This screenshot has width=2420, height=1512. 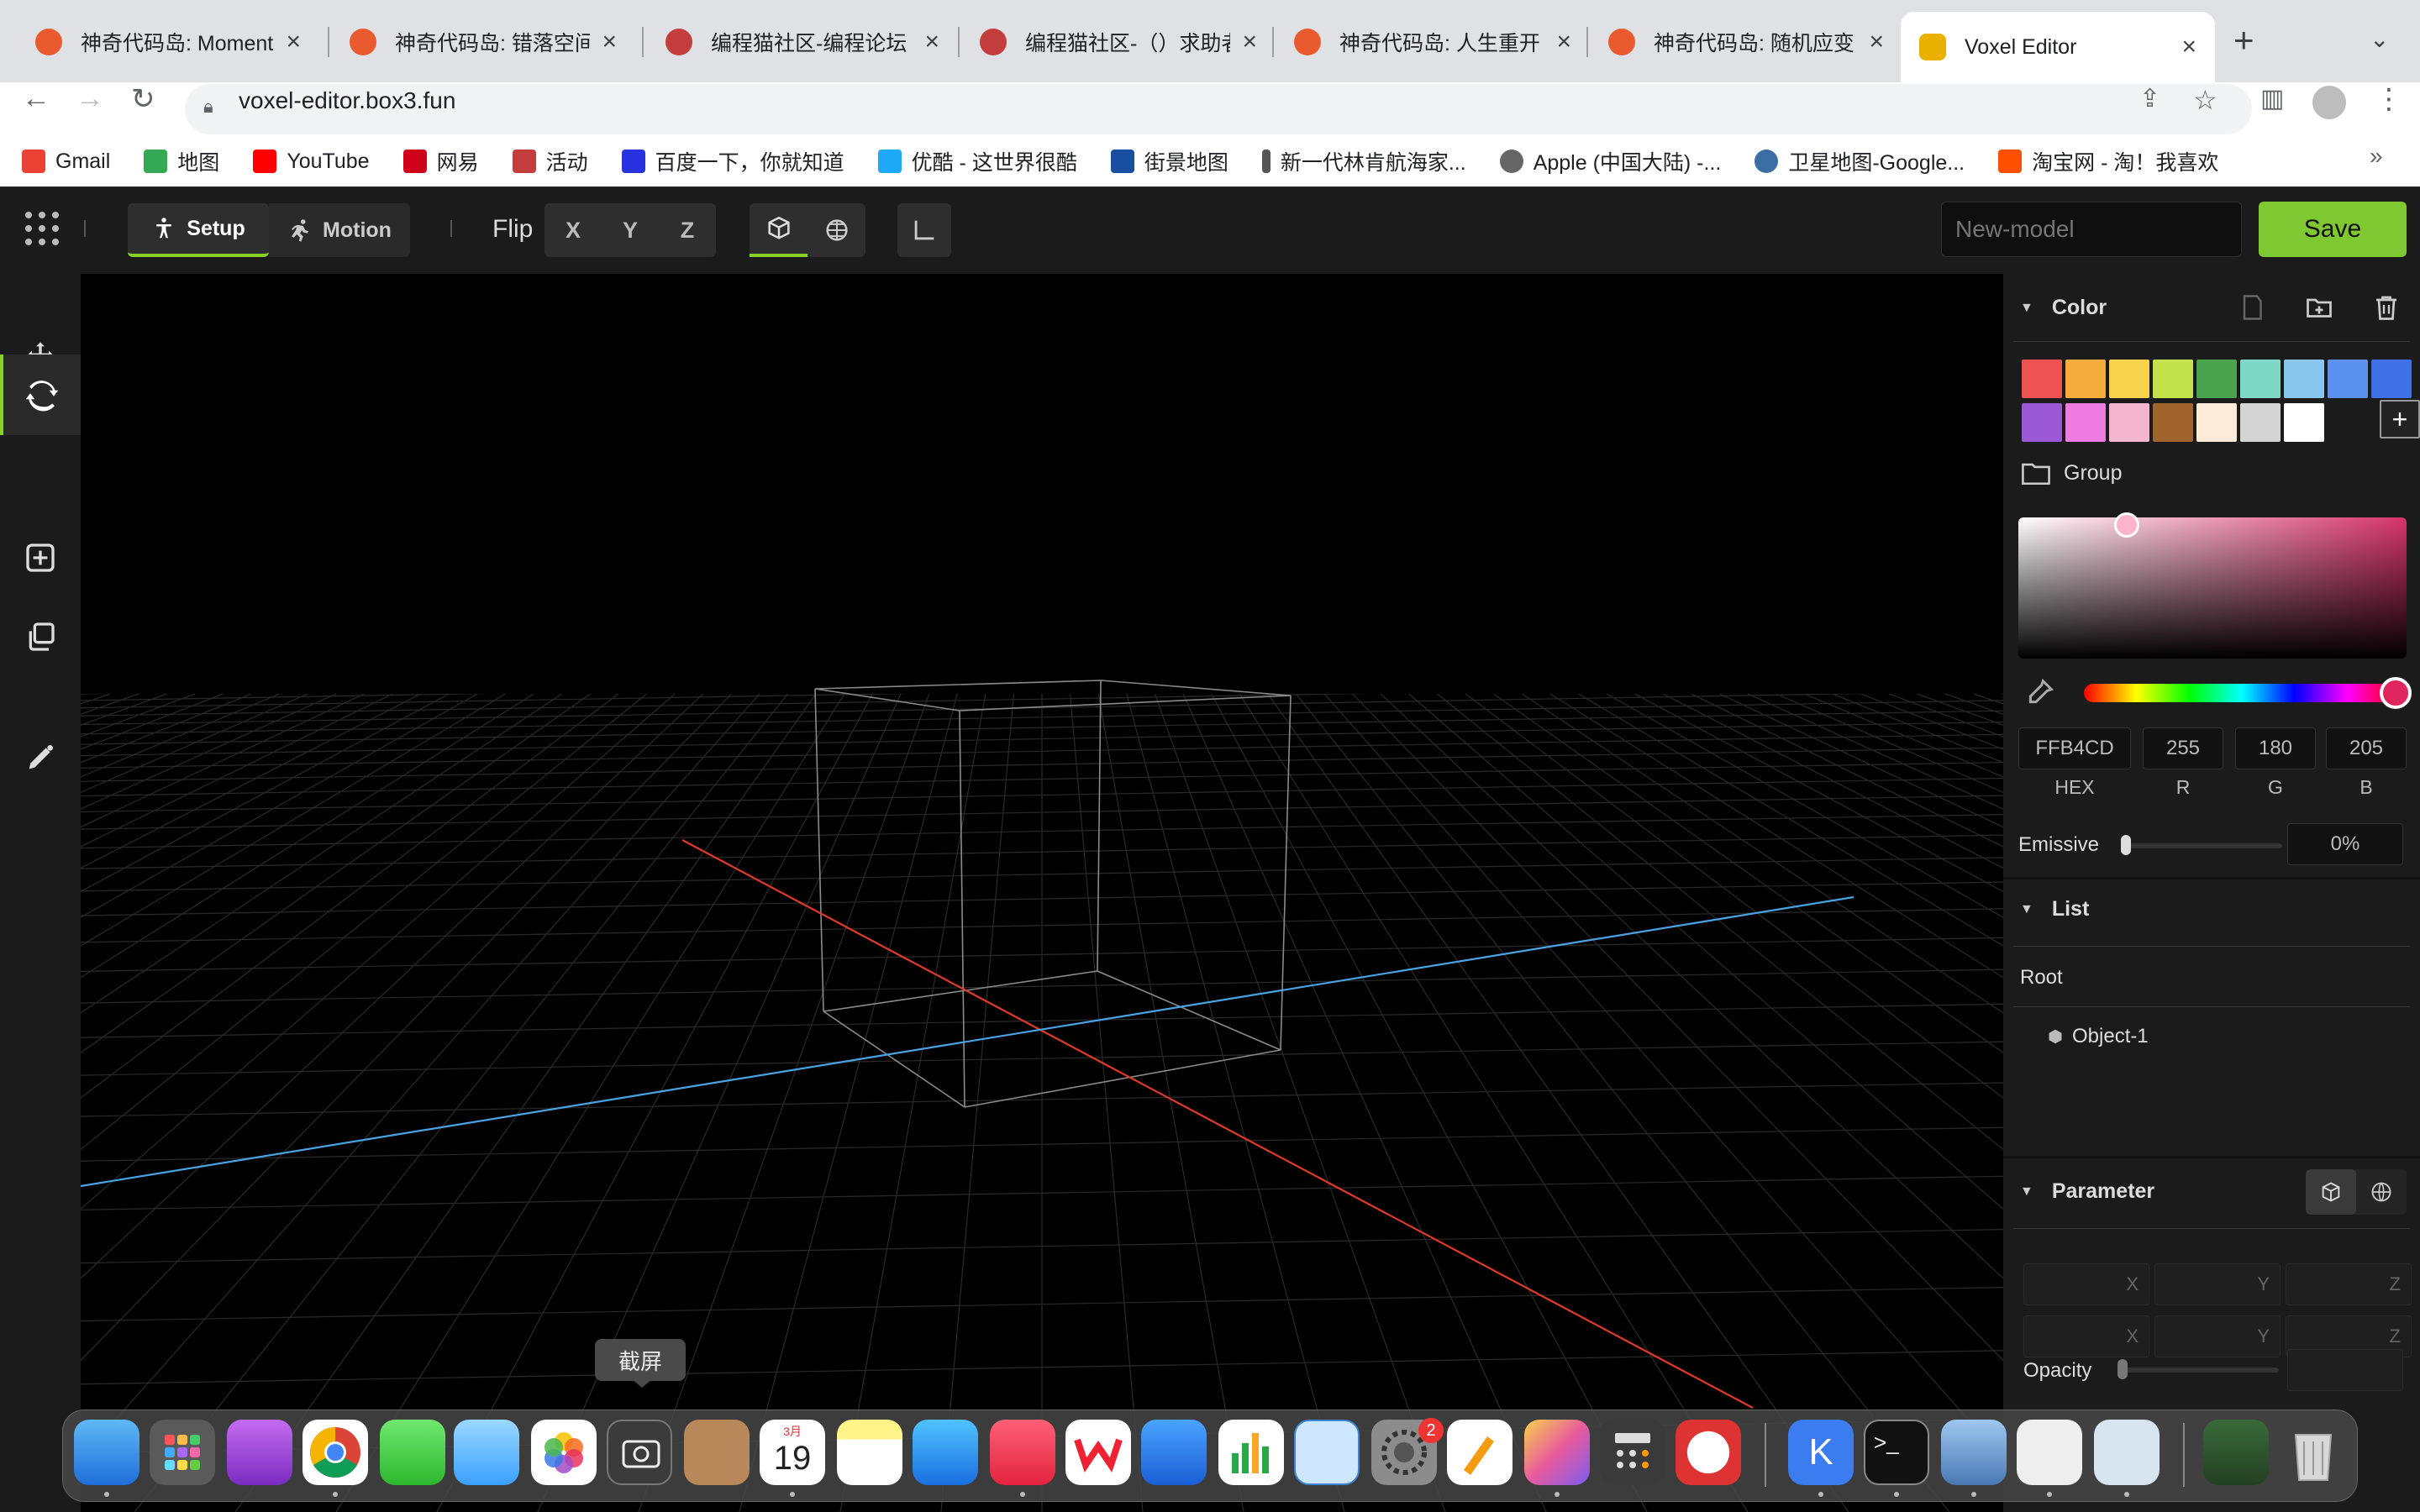 What do you see at coordinates (977, 161) in the screenshot?
I see `bookmark-youku: 优酷 - 这世界很酷` at bounding box center [977, 161].